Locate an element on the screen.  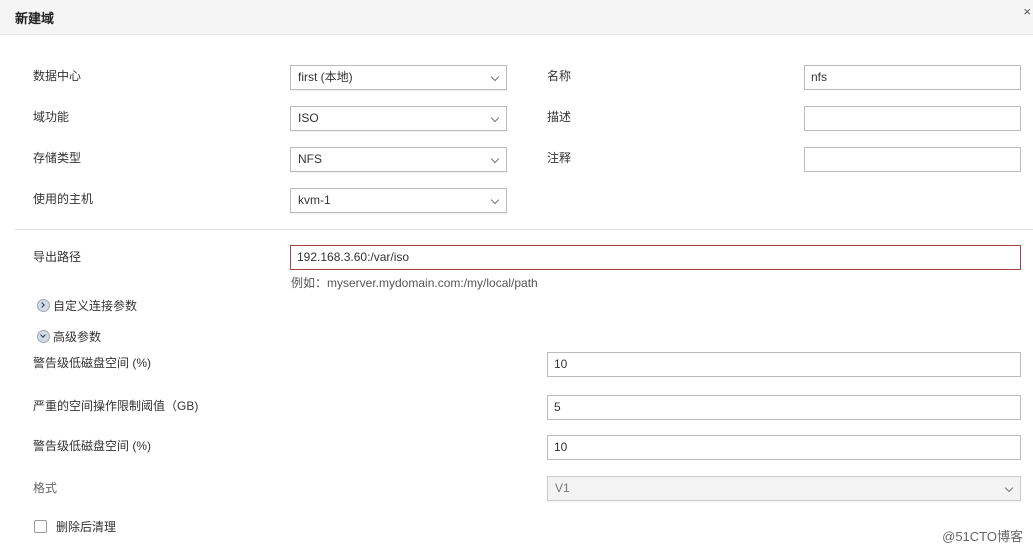
datacenter-select: first (本地) is located at coordinates (398, 77).